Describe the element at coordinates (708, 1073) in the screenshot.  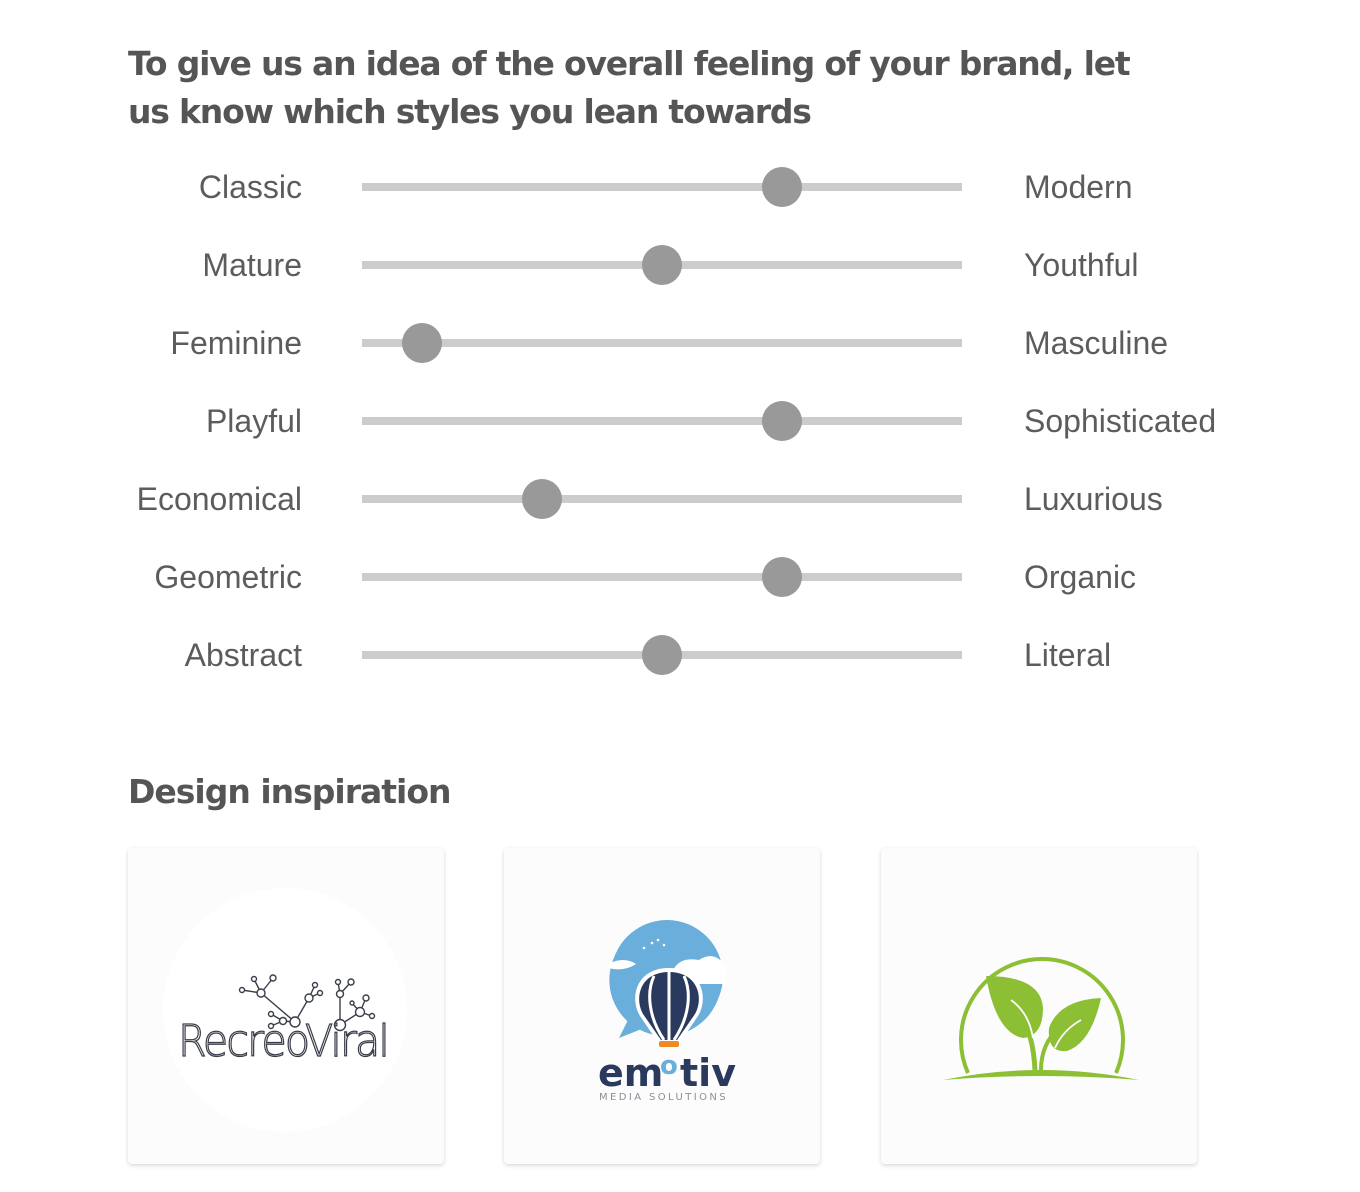
I see `emotiv-wordmark-tiv: tiv` at that location.